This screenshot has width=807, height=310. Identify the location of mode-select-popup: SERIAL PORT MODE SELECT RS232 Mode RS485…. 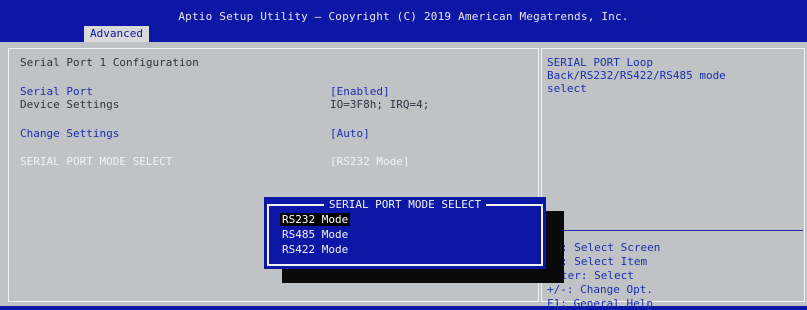
(405, 233).